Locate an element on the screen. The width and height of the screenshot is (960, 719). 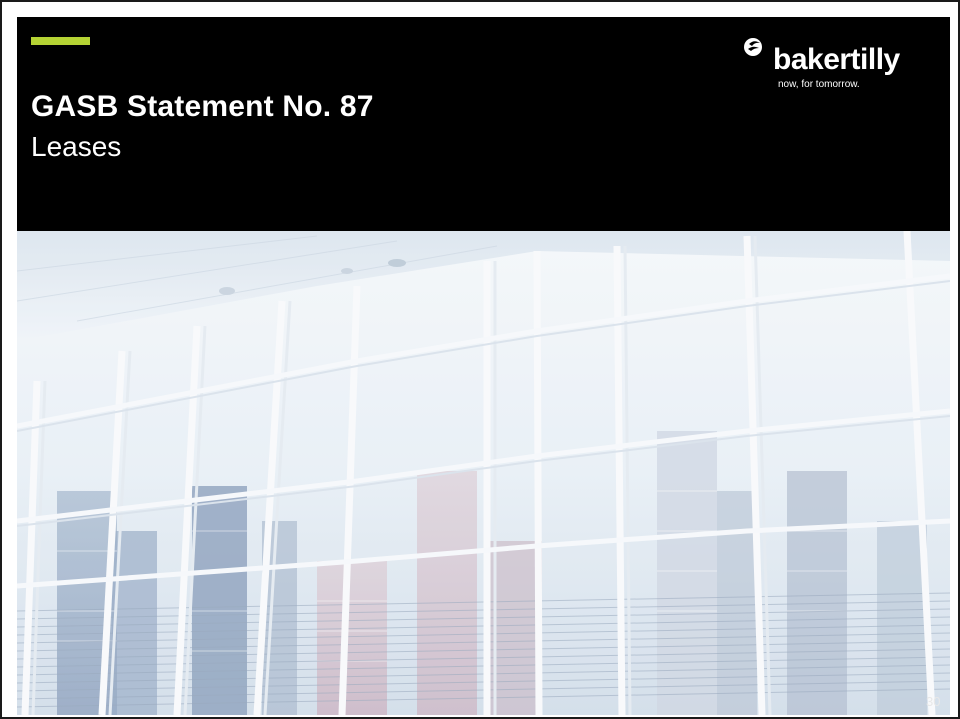
logo-wordmark: bakertilly is located at coordinates (836, 59).